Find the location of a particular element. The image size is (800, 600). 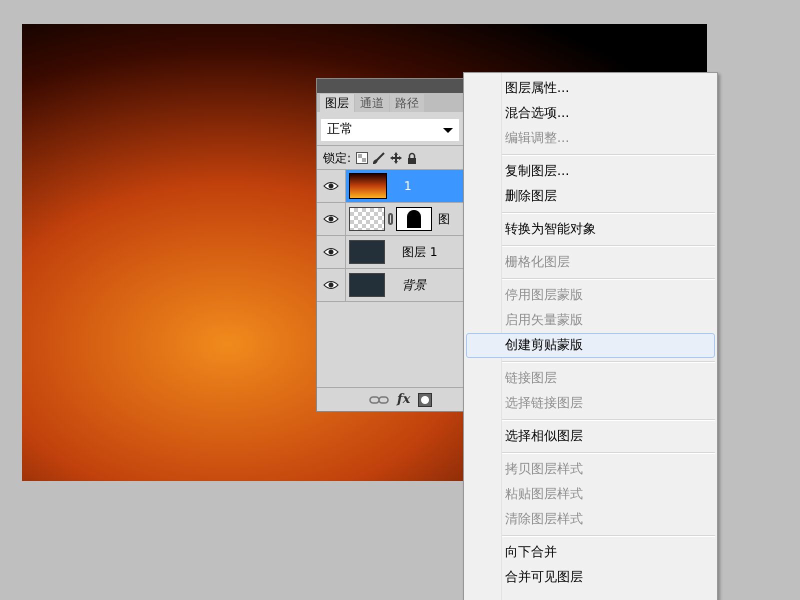

menu-item: 转换为智能对象 is located at coordinates (590, 229).